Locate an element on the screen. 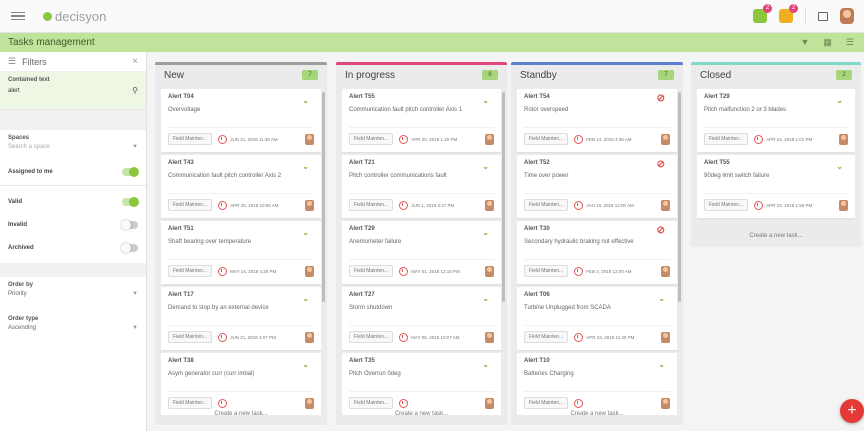 The image size is (864, 431). menu-icon is located at coordinates (18, 16).